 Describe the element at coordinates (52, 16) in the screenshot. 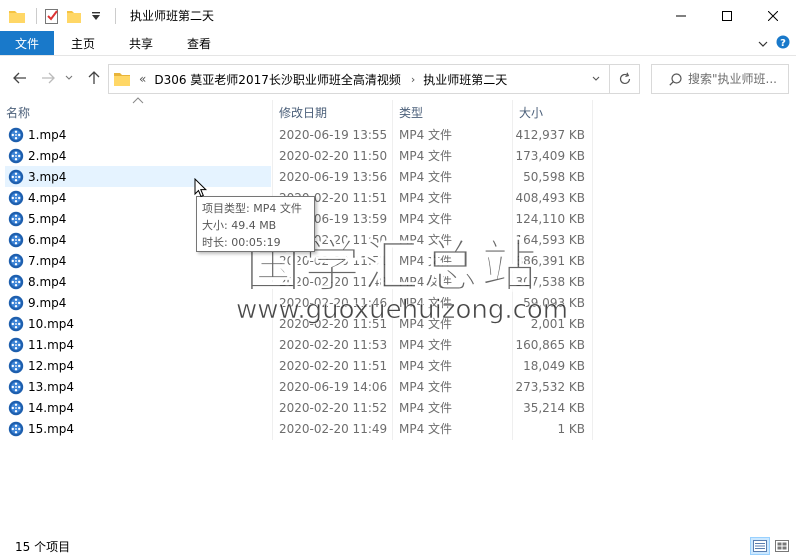

I see `properties-icon` at that location.